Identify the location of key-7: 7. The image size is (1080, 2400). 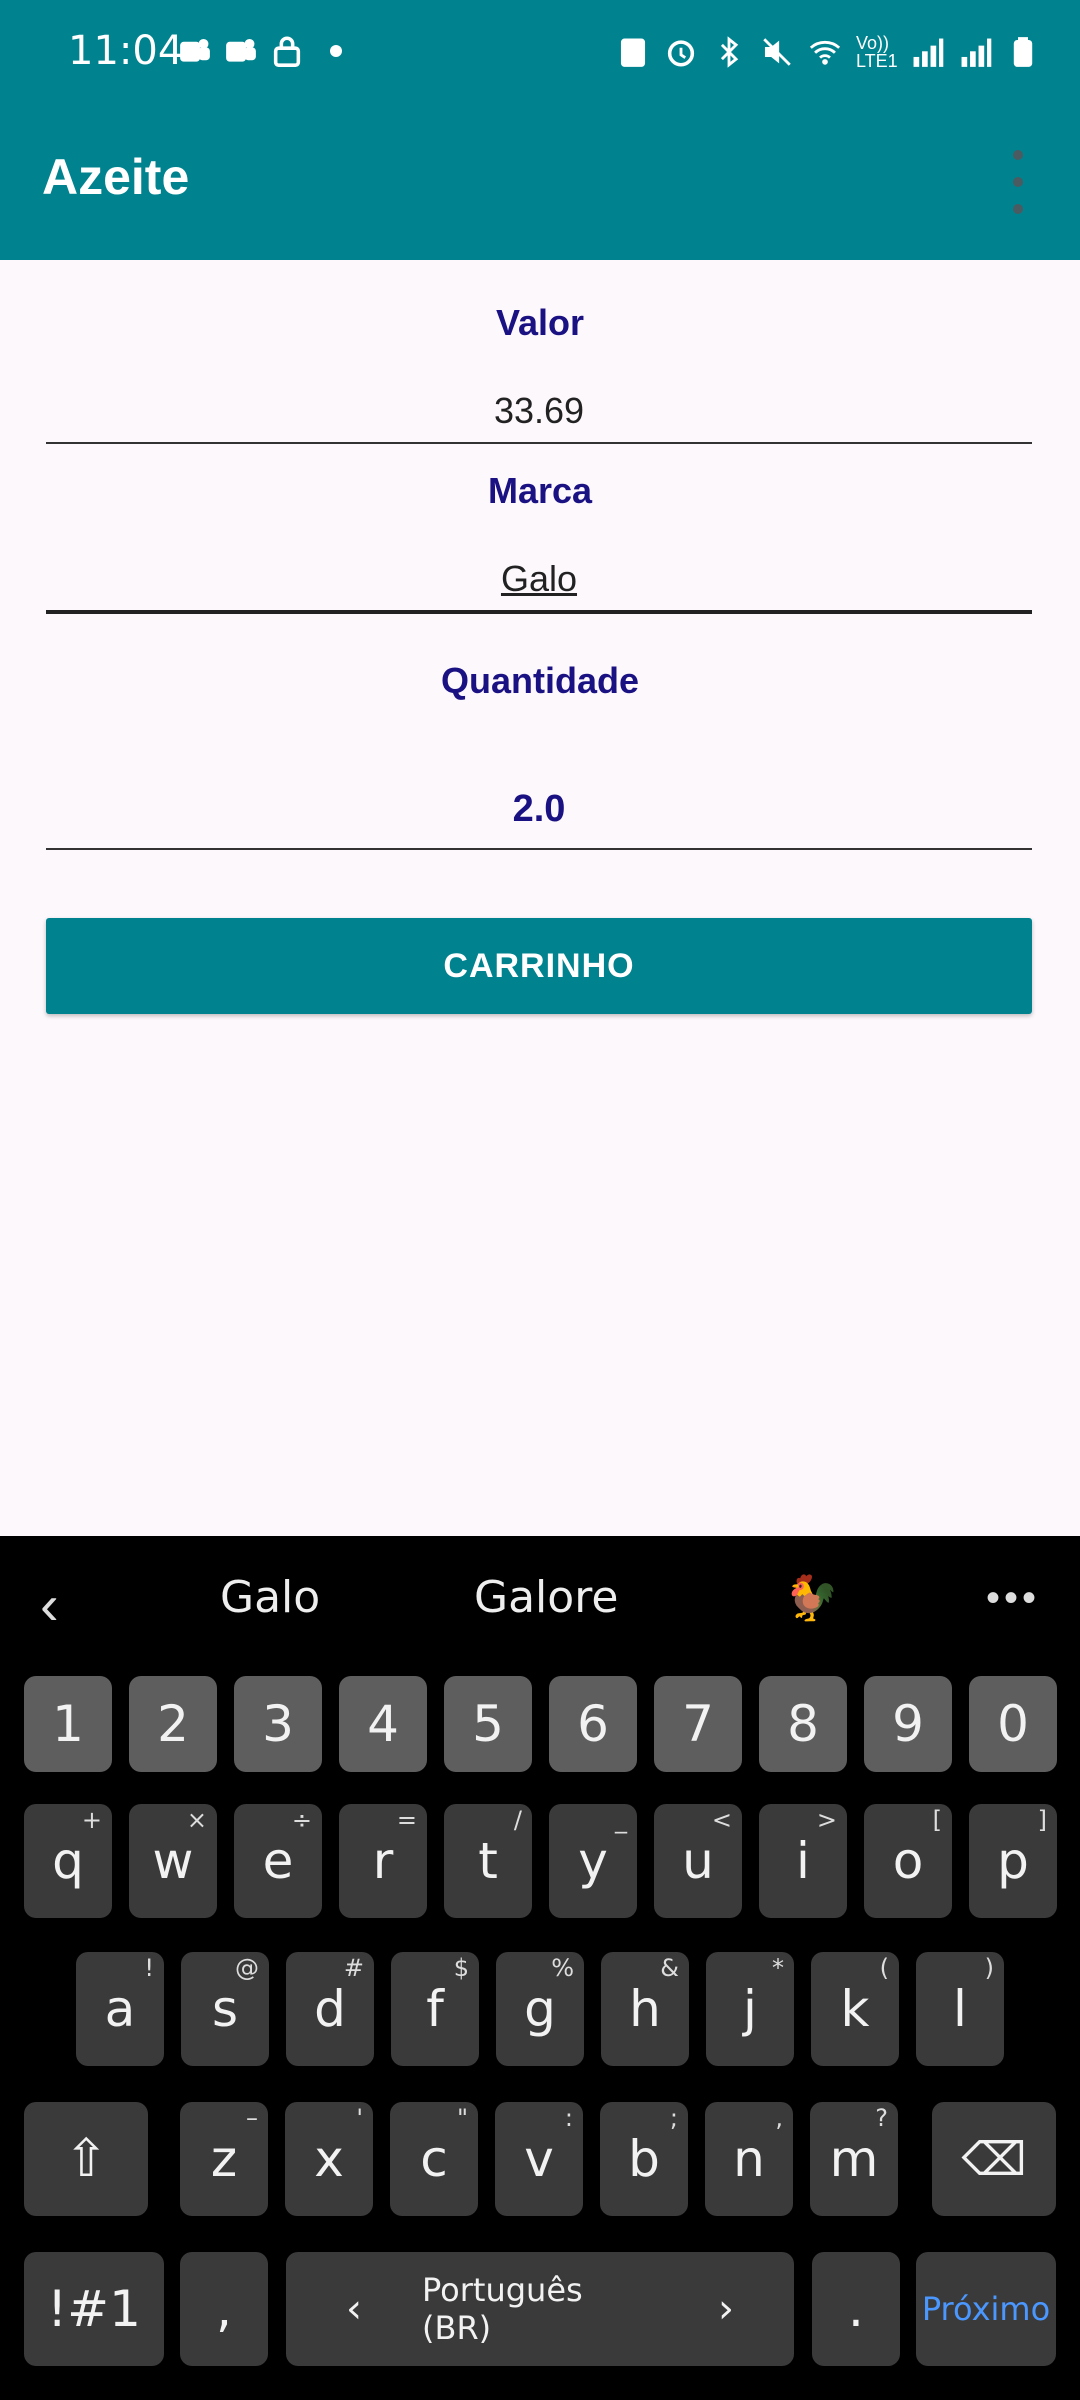
(698, 1724).